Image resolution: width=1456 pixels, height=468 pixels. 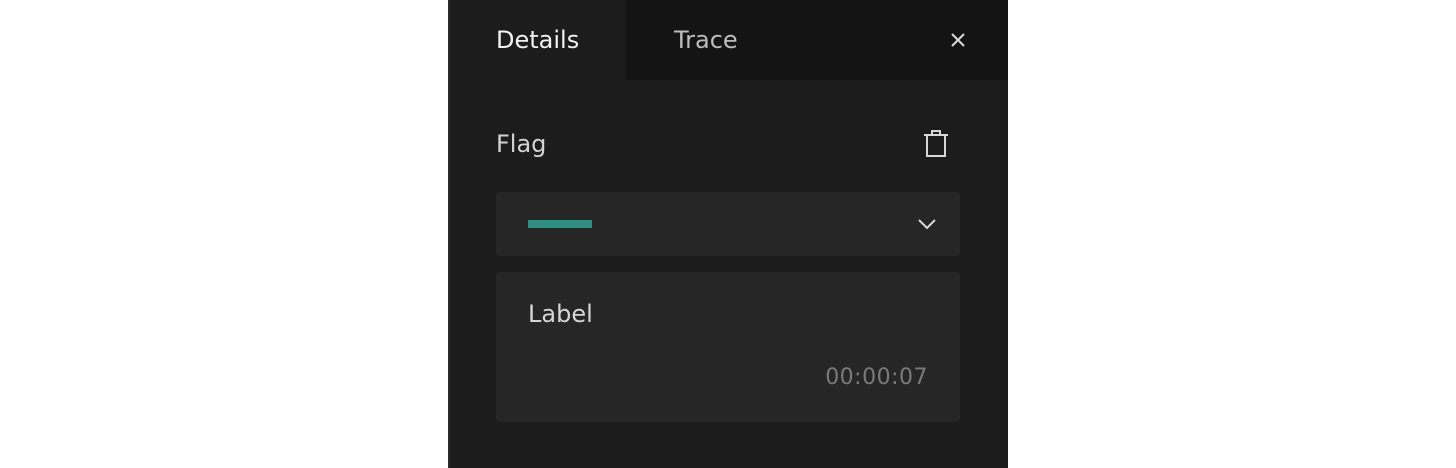 I want to click on tab-trace: Trace, so click(x=716, y=40).